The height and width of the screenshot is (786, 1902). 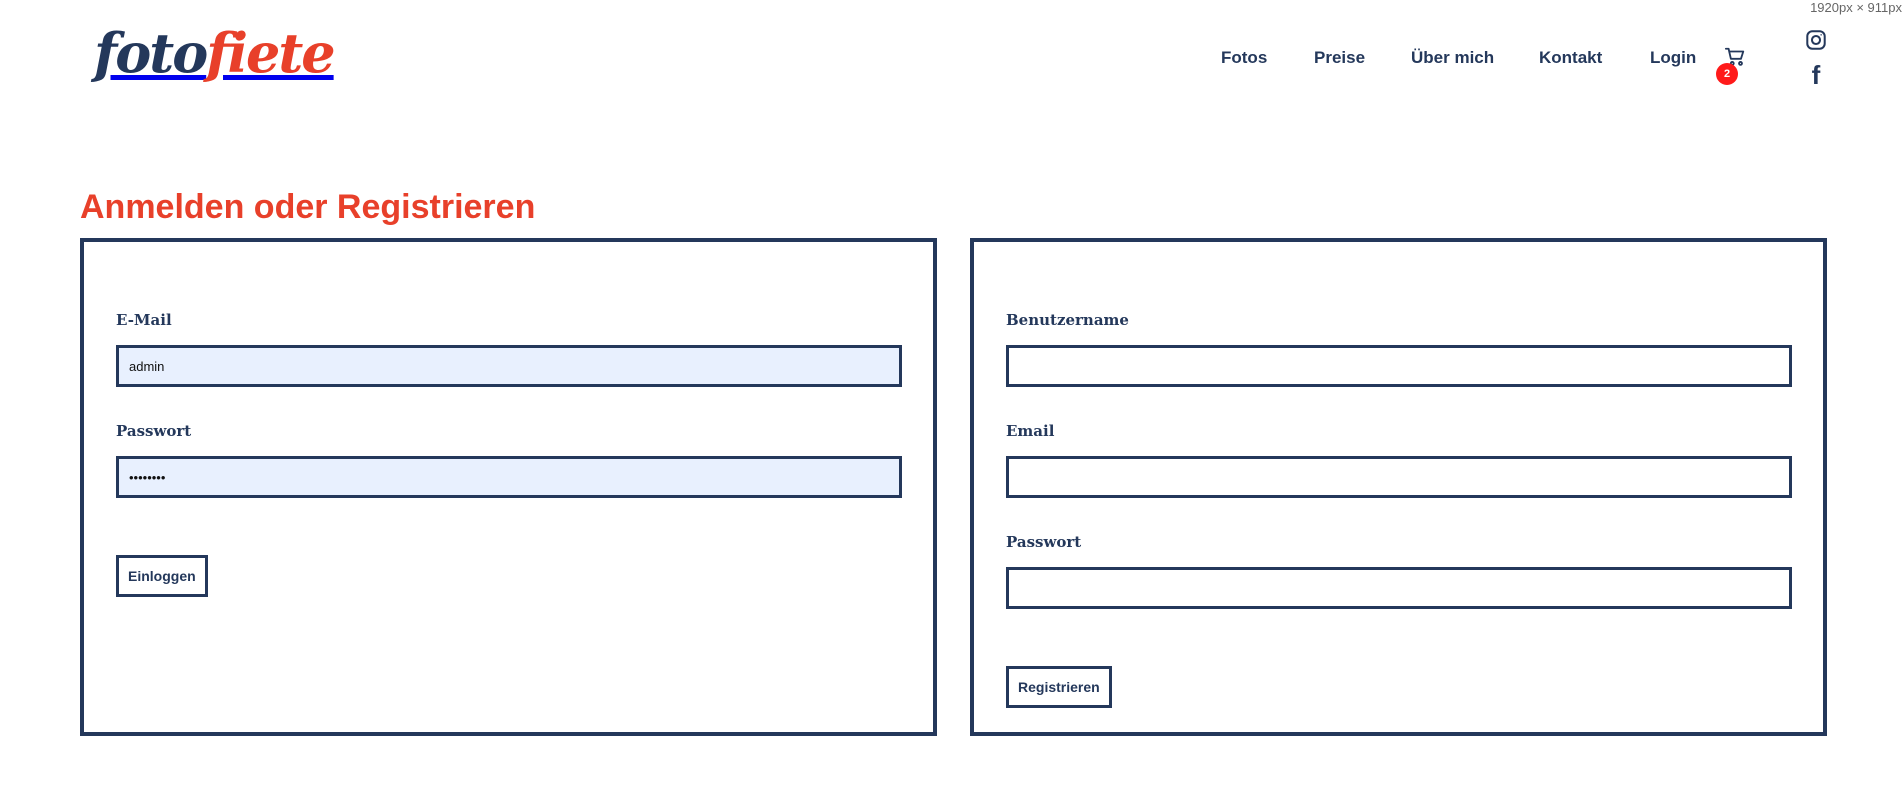 What do you see at coordinates (1339, 58) in the screenshot?
I see `nav-item-preise: Preise` at bounding box center [1339, 58].